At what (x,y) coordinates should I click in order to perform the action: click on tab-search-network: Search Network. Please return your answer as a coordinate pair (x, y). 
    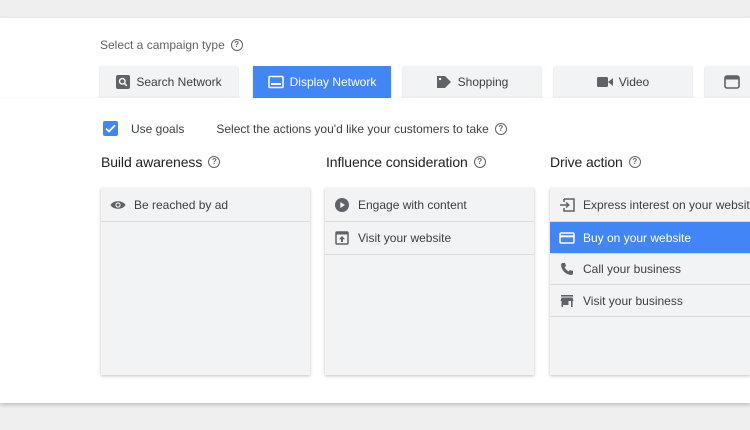
    Looking at the image, I should click on (169, 82).